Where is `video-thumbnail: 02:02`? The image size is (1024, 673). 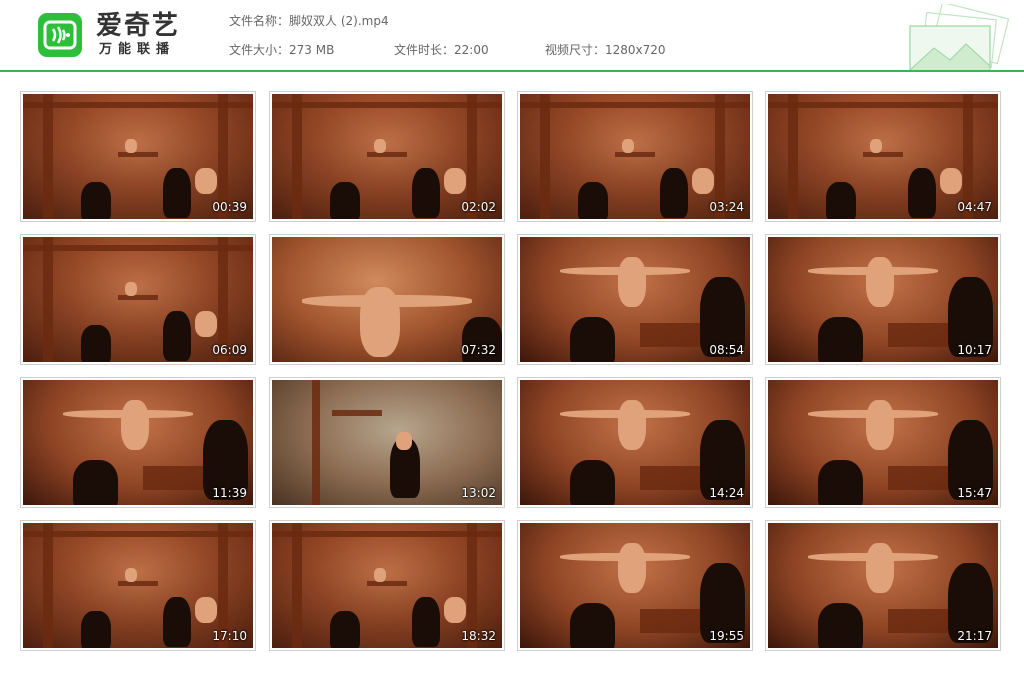 video-thumbnail: 02:02 is located at coordinates (387, 156).